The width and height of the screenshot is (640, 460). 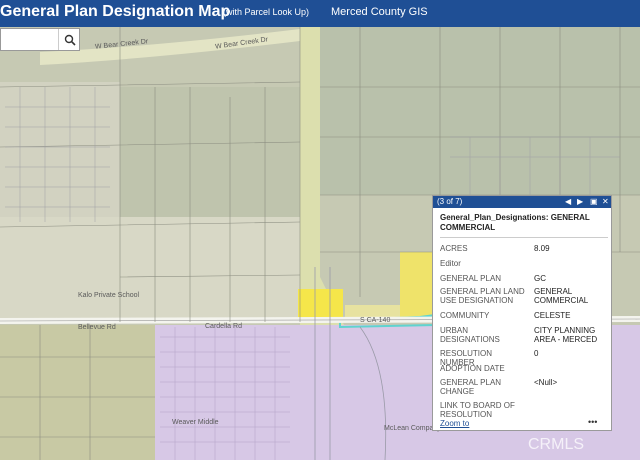 What do you see at coordinates (471, 387) in the screenshot?
I see `field-key: GENERAL PLAN CHANGE` at bounding box center [471, 387].